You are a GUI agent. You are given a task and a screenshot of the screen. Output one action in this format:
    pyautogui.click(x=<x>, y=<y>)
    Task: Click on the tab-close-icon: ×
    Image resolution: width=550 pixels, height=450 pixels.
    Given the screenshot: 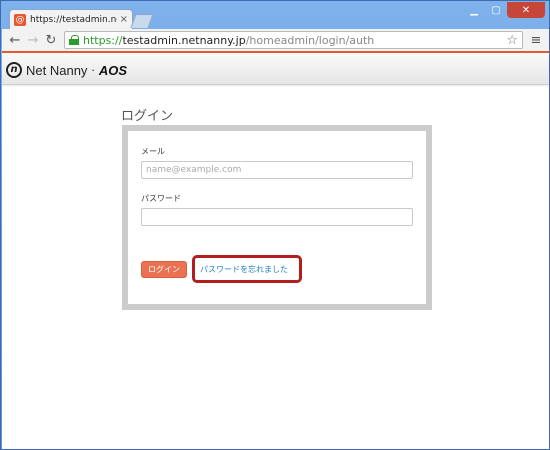 What is the action you would take?
    pyautogui.click(x=124, y=19)
    